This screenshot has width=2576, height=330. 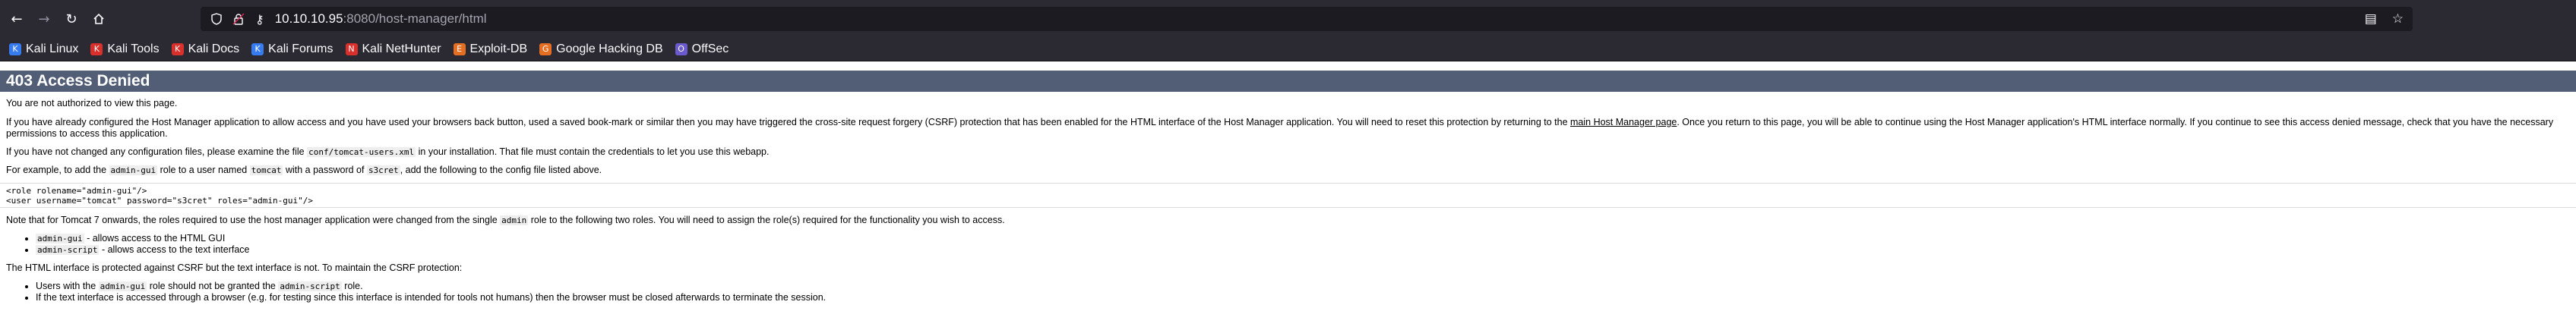 What do you see at coordinates (57, 170) in the screenshot?
I see `example-text: For example, to add the` at bounding box center [57, 170].